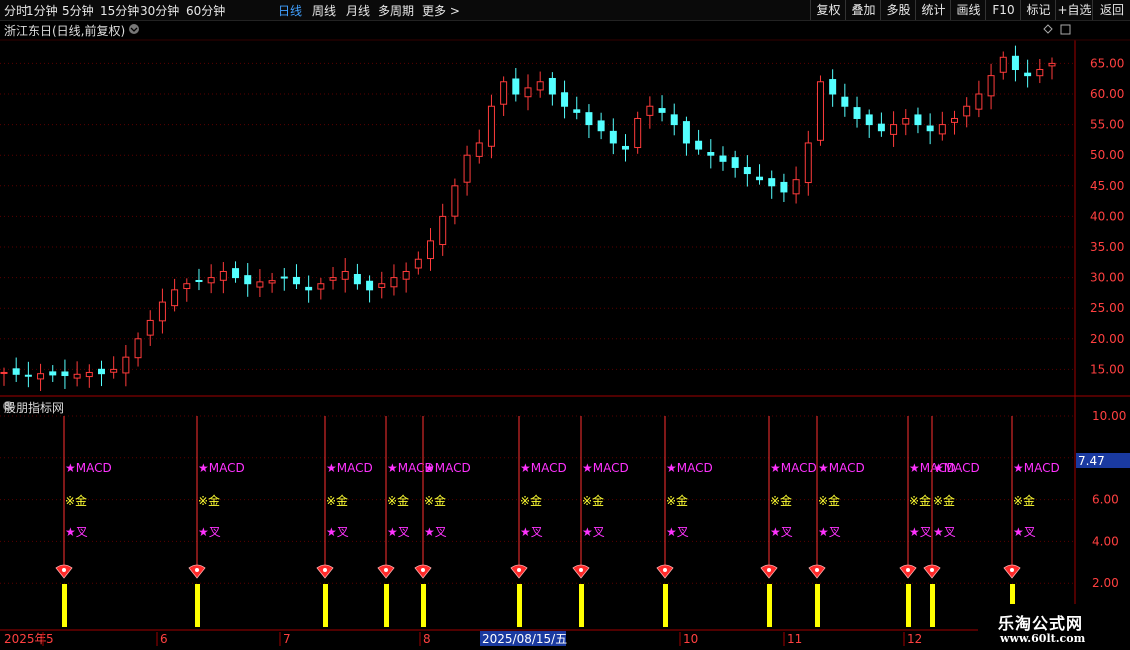 The width and height of the screenshot is (1130, 650). Describe the element at coordinates (914, 639) in the screenshot. I see `date-tick-label: 12` at that location.